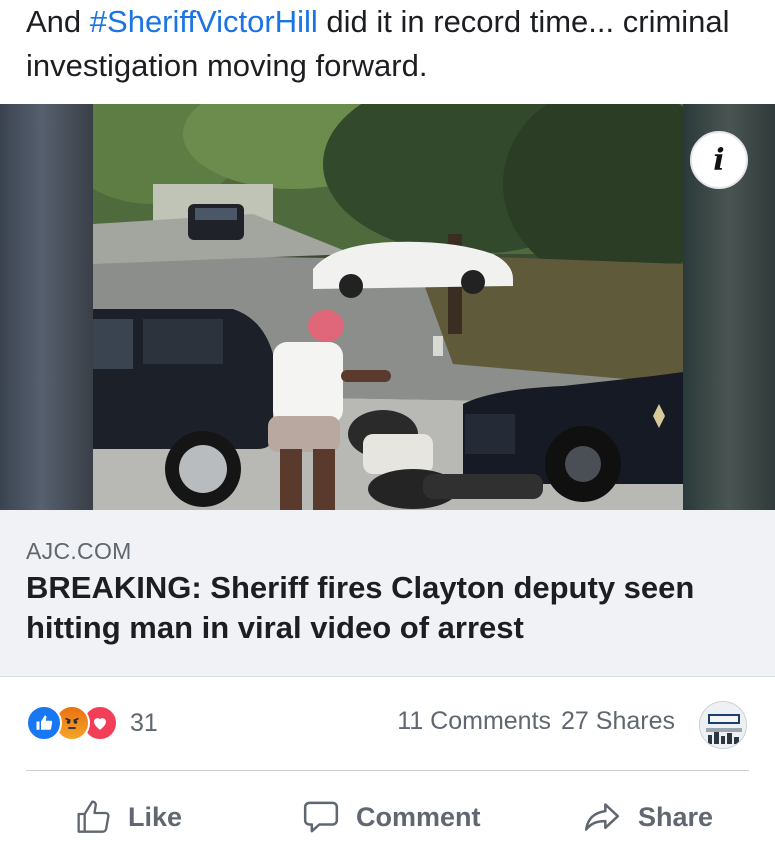  I want to click on post-actions: Like Comment Share, so click(387, 818).